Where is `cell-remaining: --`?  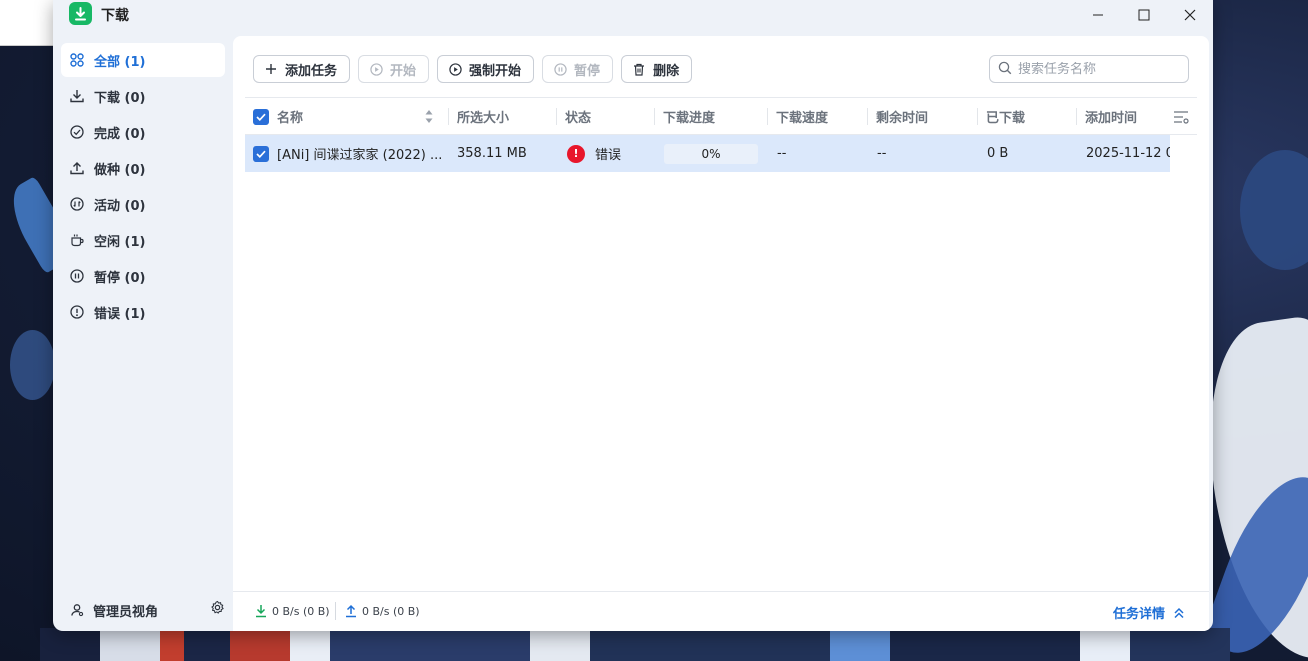
cell-remaining: -- is located at coordinates (882, 153).